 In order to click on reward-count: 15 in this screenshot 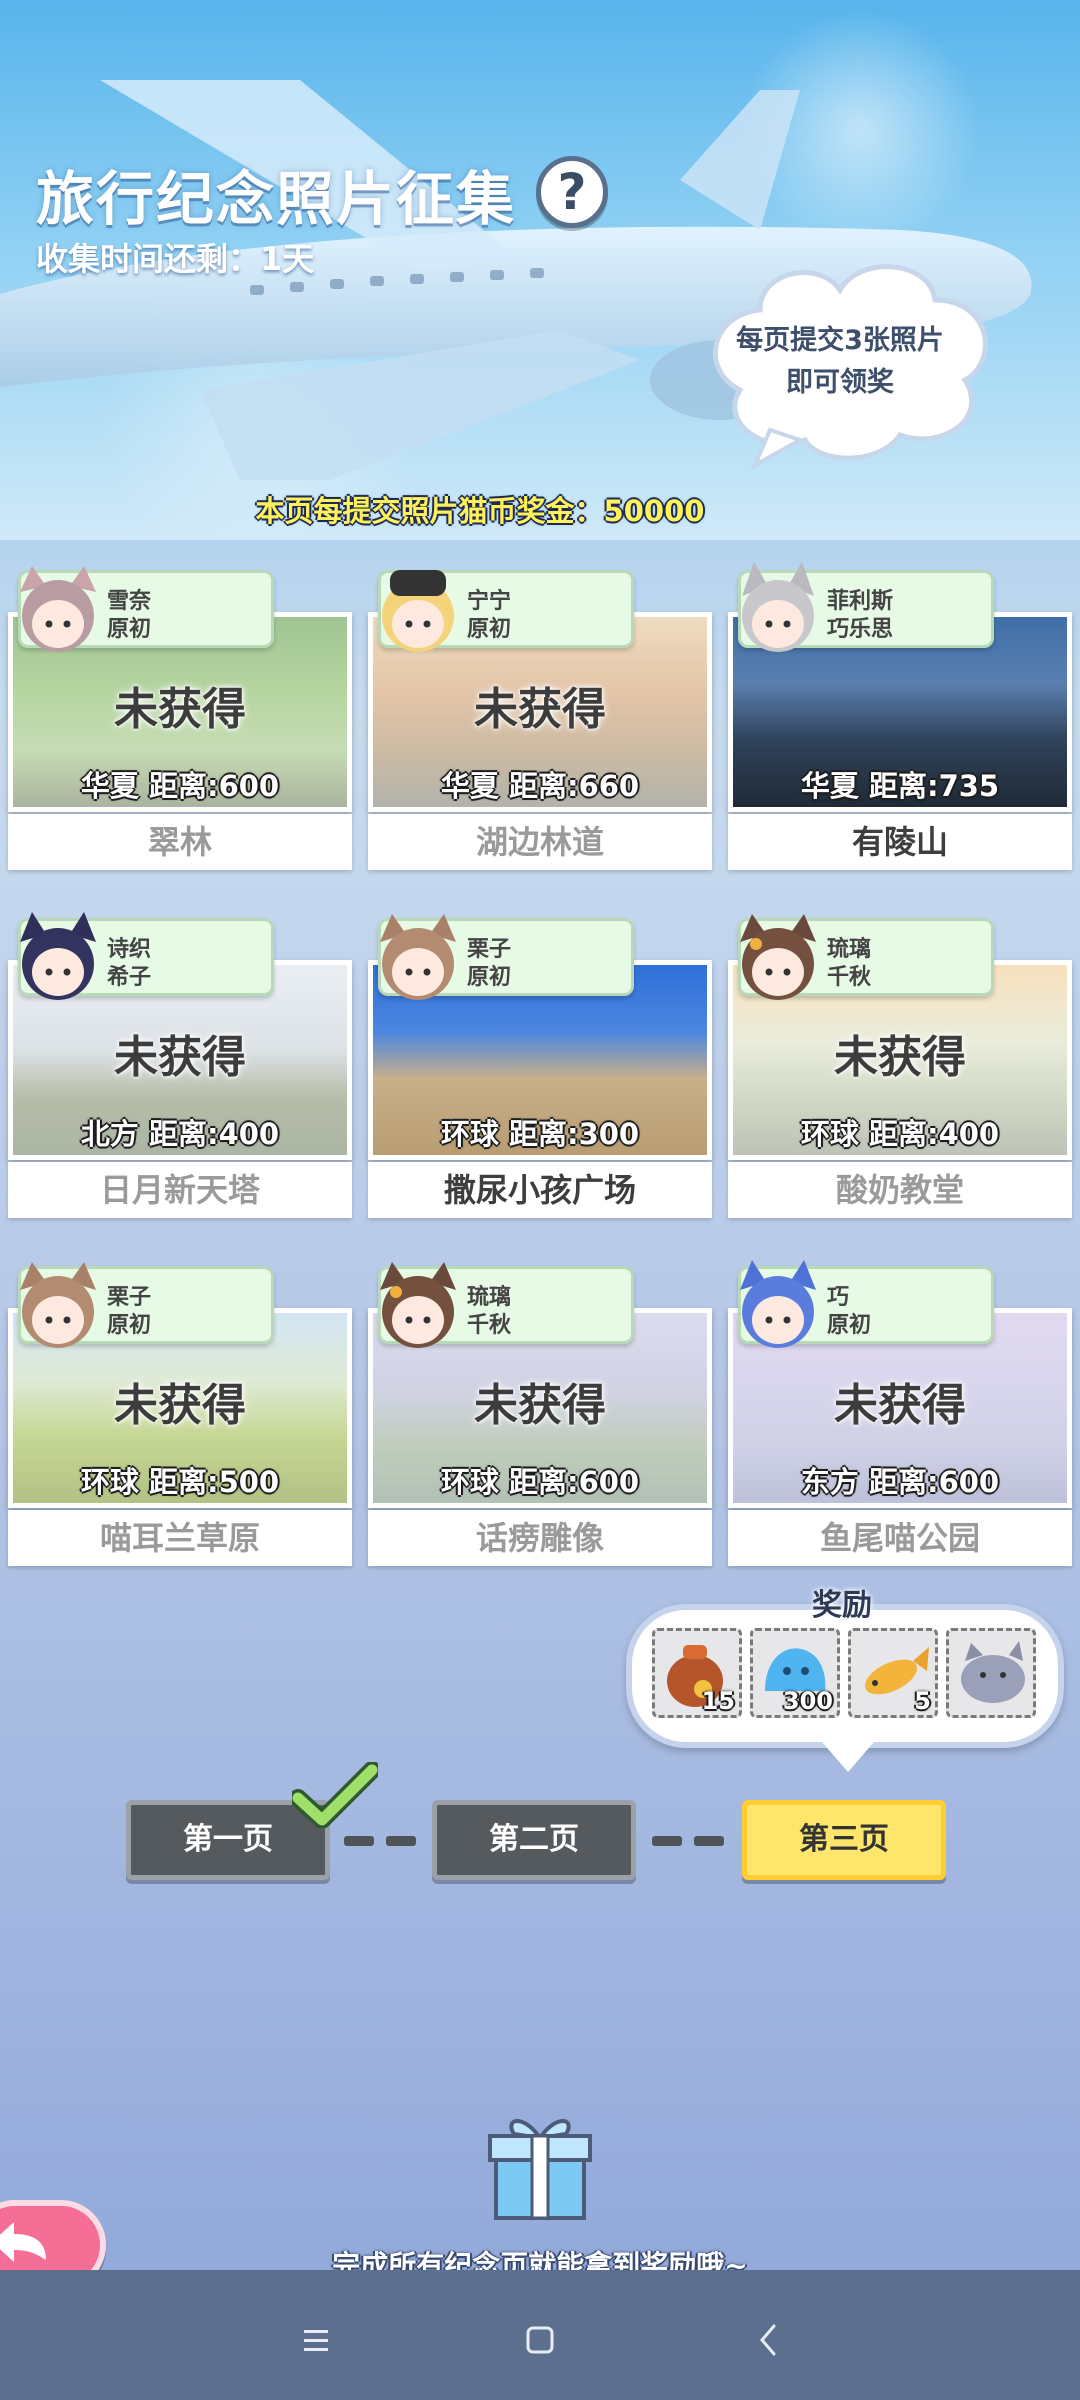, I will do `click(718, 1701)`.